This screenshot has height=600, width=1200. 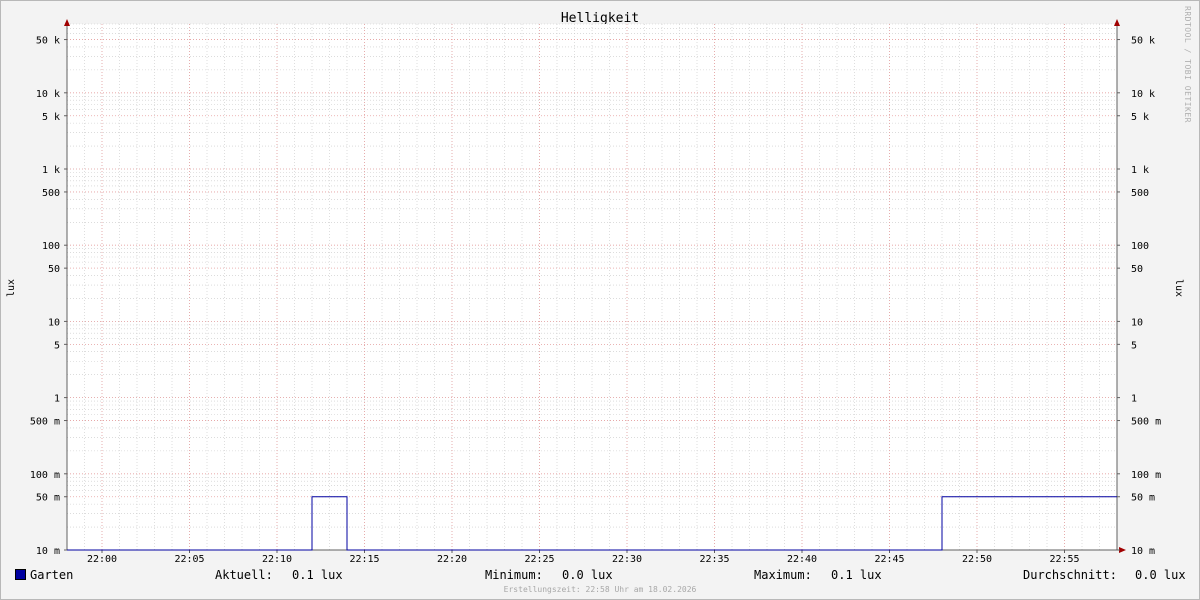 What do you see at coordinates (1064, 559) in the screenshot?
I see `x-tick-label: 22:55` at bounding box center [1064, 559].